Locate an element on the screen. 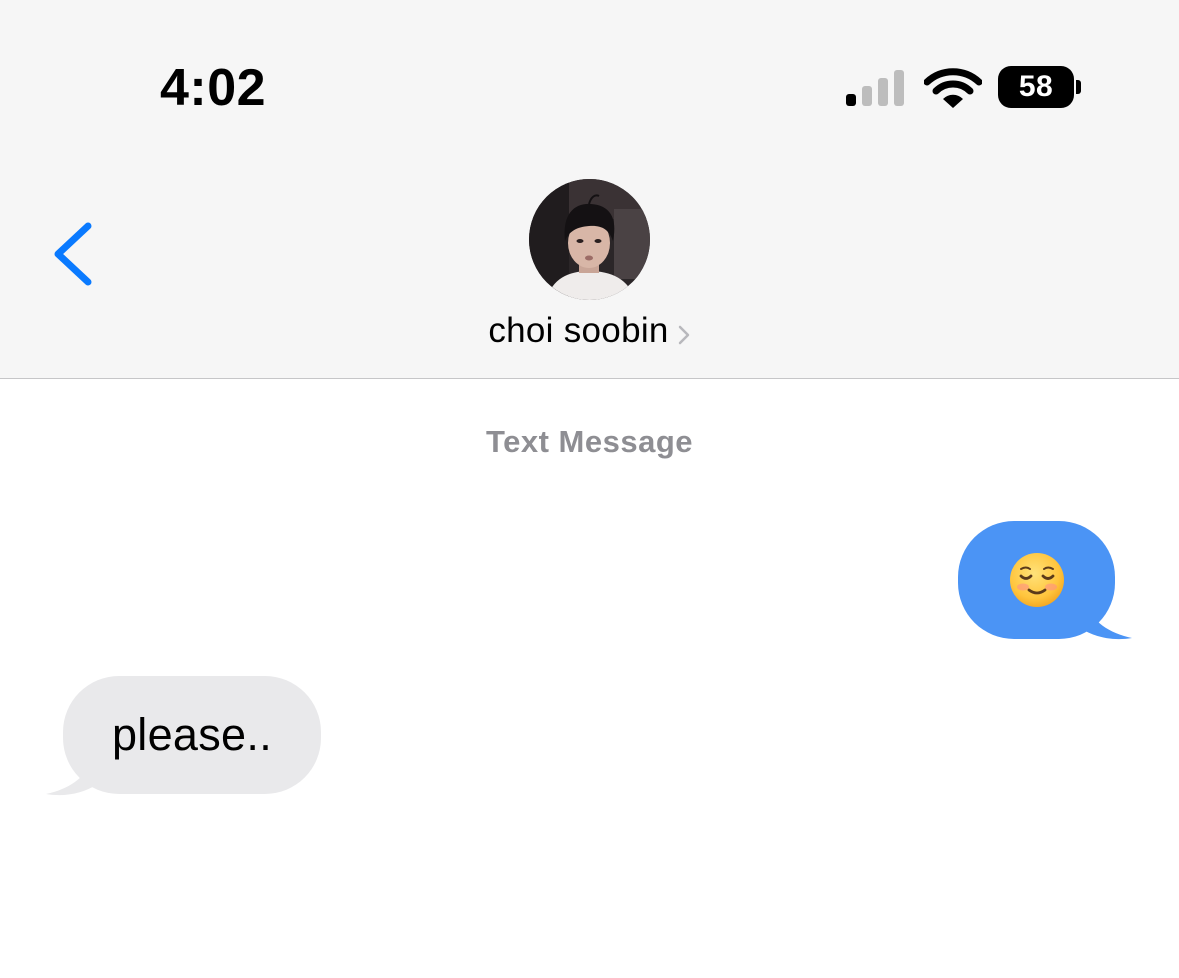 The height and width of the screenshot is (978, 1179). battery-icon: 58 is located at coordinates (1041, 87).